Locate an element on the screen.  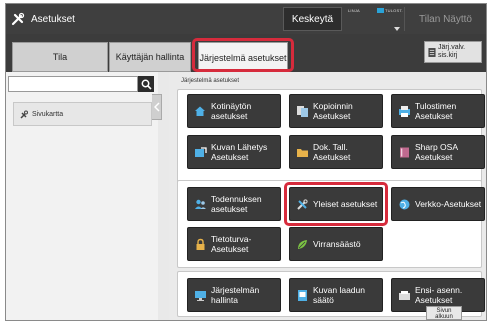
kopioinnin-label: Kopioinnin Asetukset is located at coordinates (333, 111).